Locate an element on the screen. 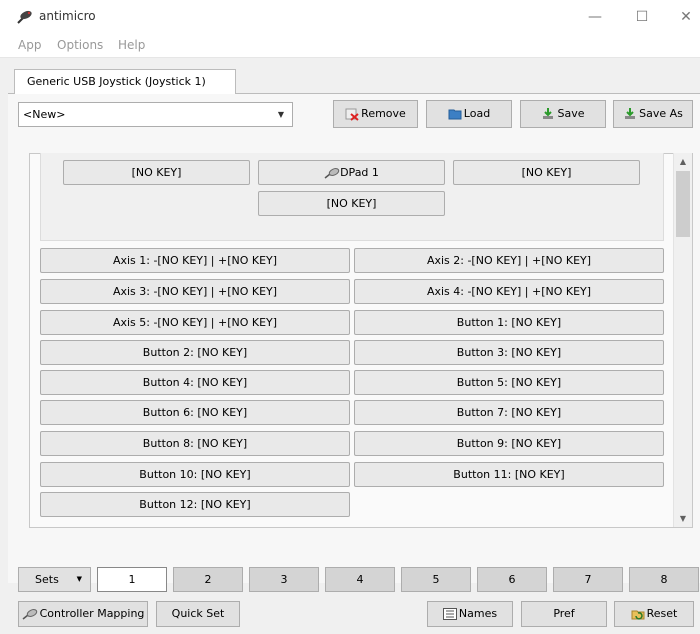 This screenshot has height=634, width=700. joystick-app-icon is located at coordinates (24, 17).